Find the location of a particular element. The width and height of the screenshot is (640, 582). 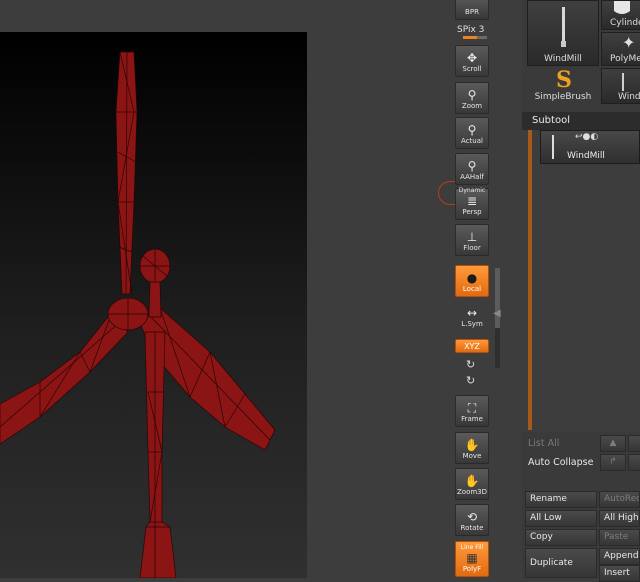

polyf-icon: ▦ is located at coordinates (472, 558).